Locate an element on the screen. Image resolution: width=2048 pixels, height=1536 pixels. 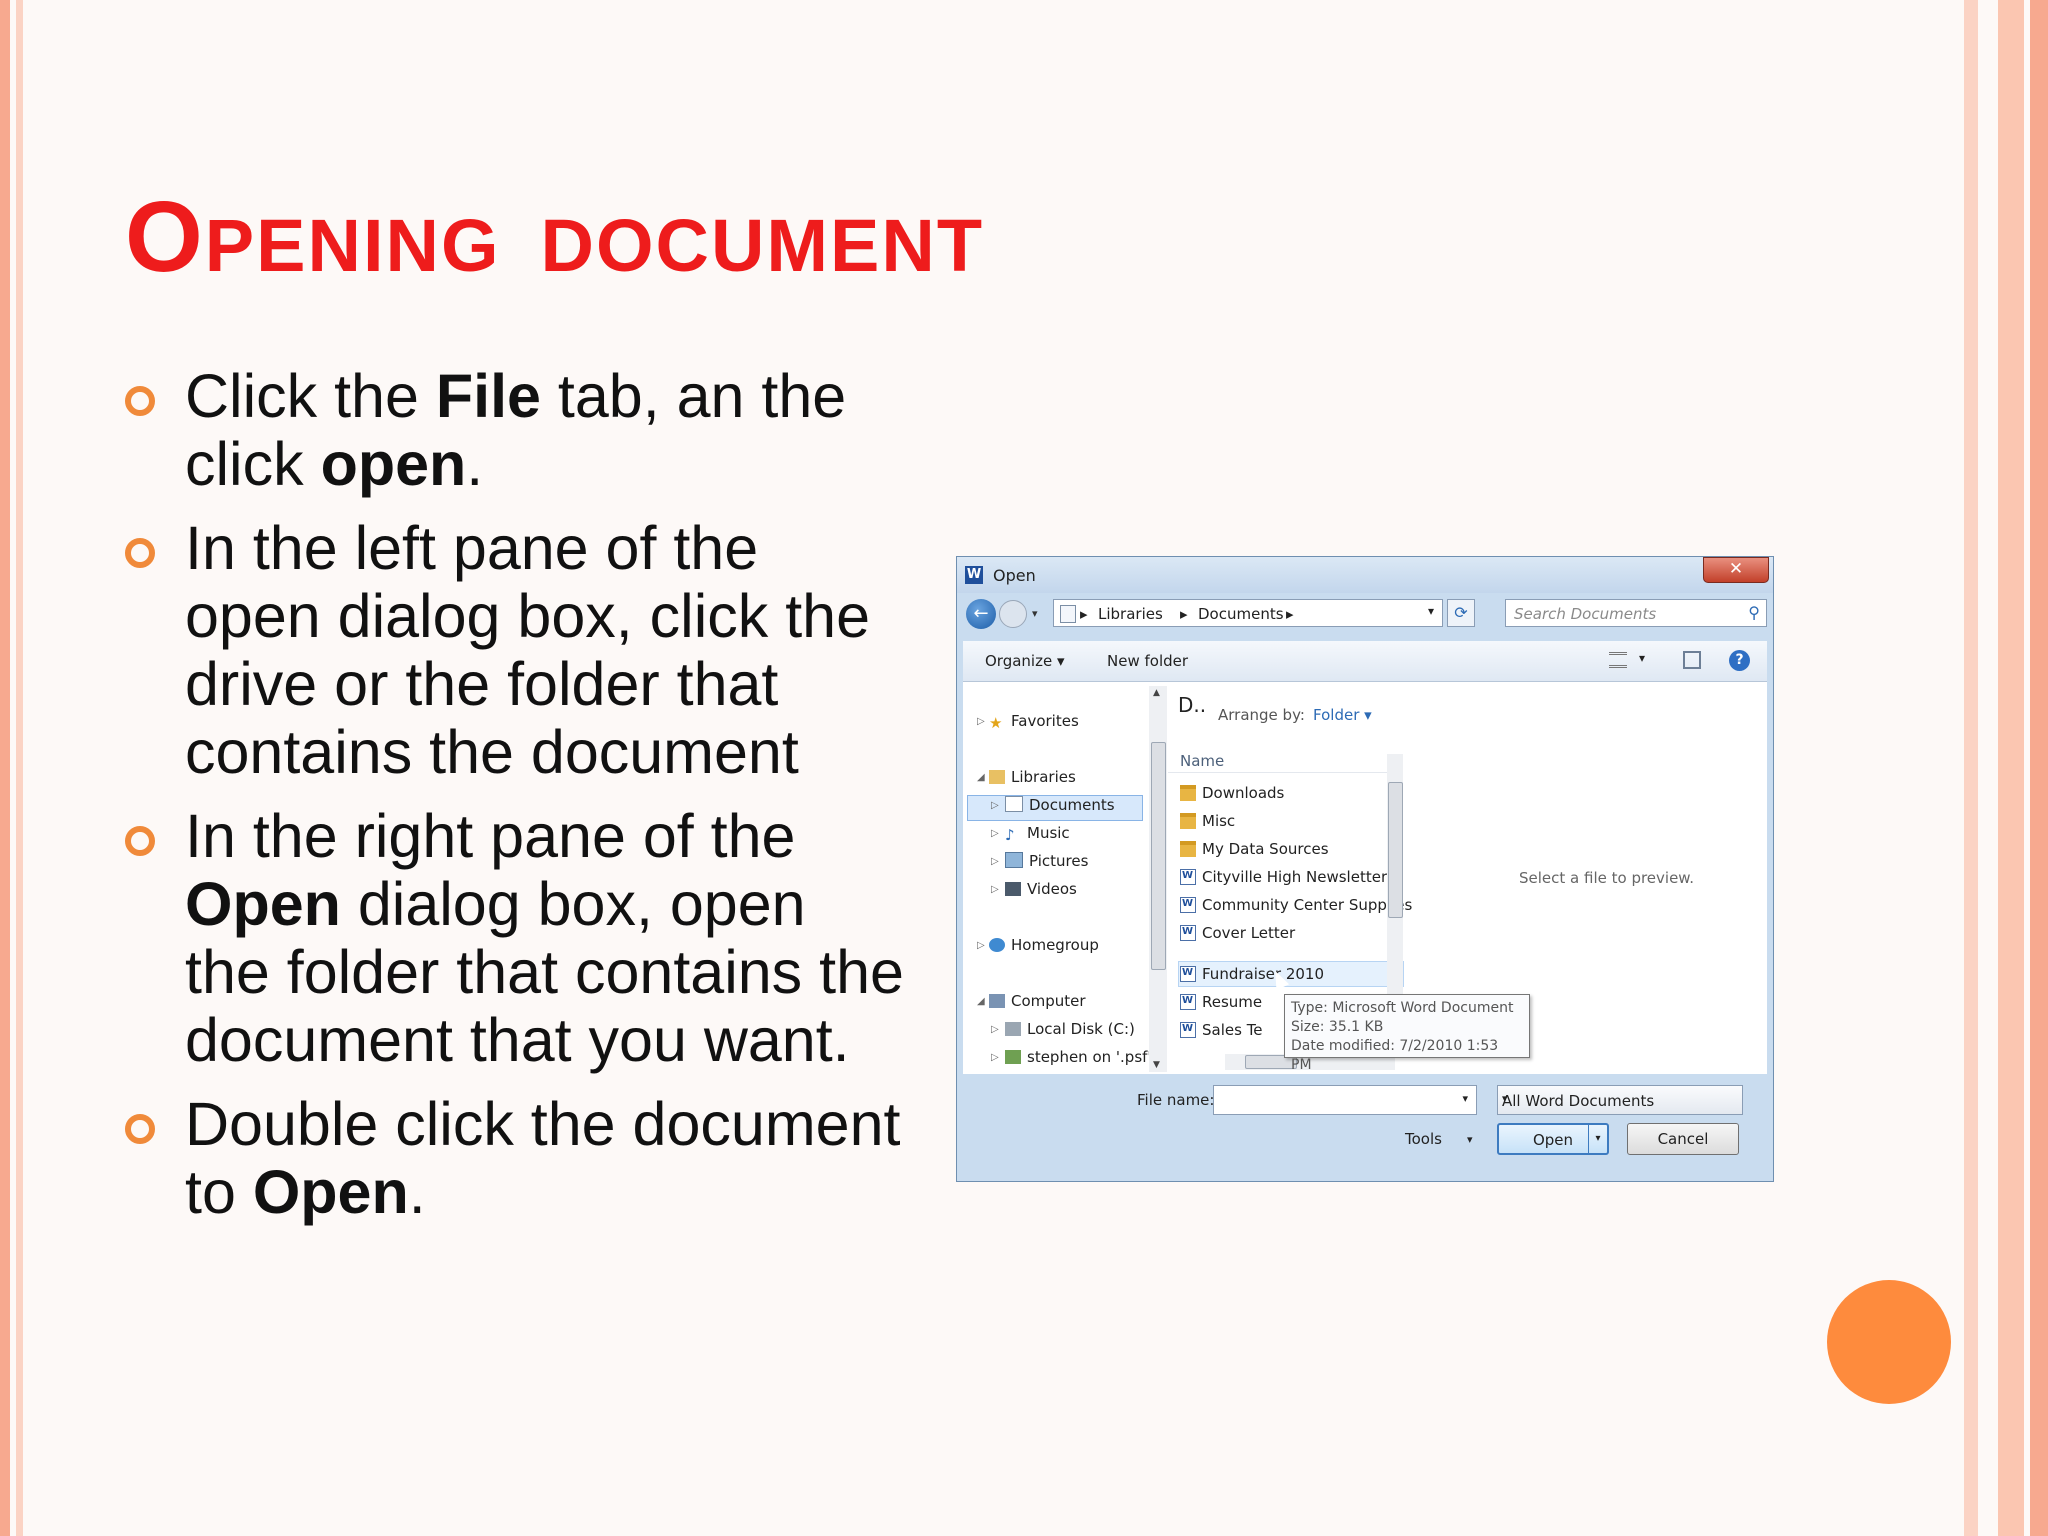
network-drive-icon is located at coordinates (1013, 1057).